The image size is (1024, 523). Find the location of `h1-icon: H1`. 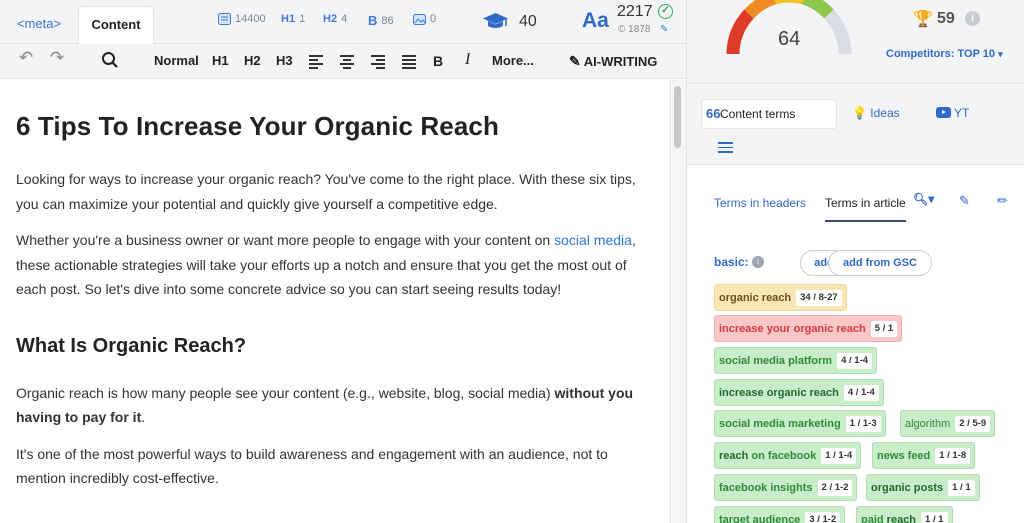

h1-icon: H1 is located at coordinates (288, 19).